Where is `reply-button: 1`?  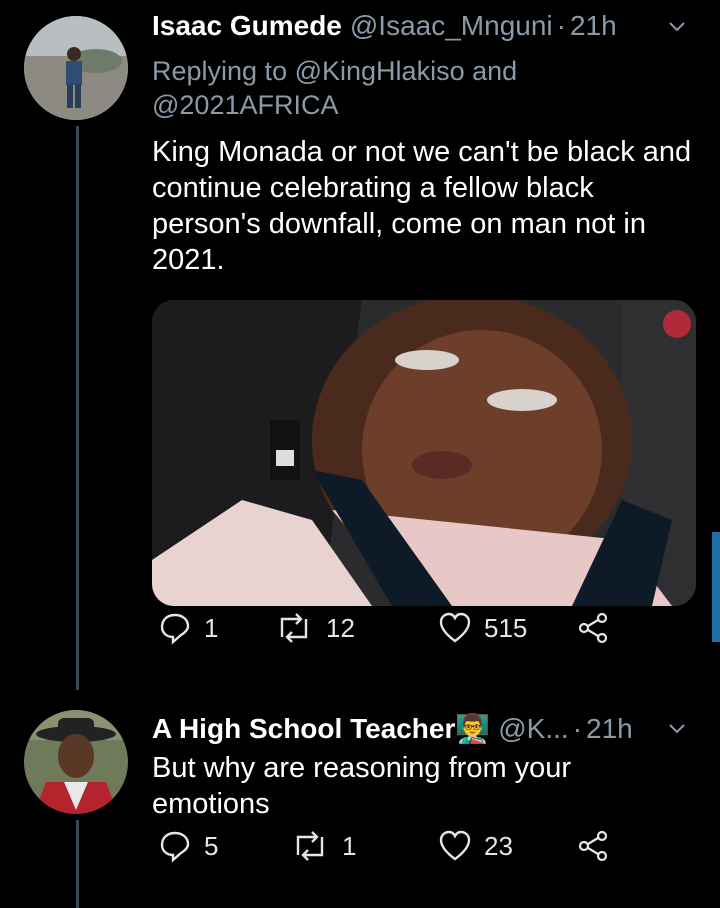
reply-button: 1 is located at coordinates (188, 628).